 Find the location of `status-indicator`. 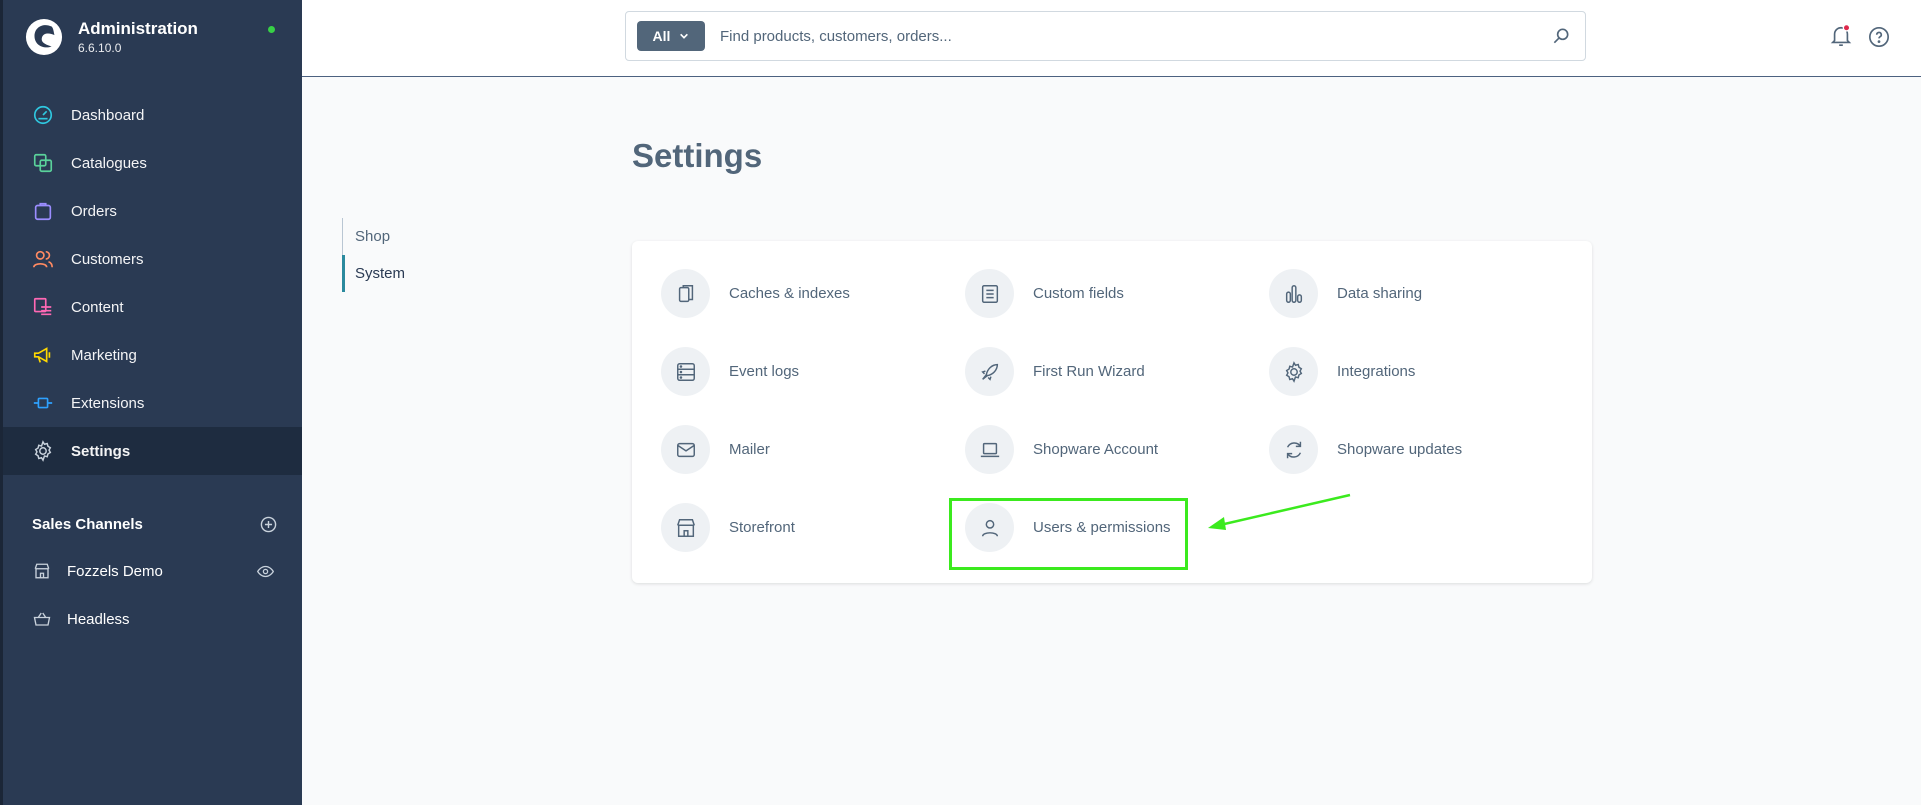

status-indicator is located at coordinates (271, 29).